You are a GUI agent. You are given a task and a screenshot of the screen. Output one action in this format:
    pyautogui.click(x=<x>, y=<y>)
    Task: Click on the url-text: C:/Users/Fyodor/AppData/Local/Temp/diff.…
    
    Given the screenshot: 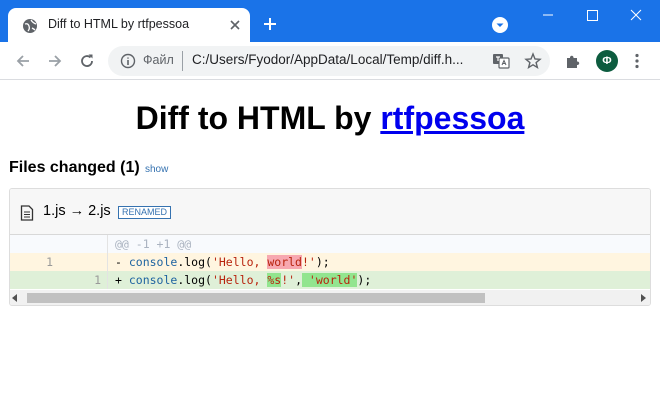 What is the action you would take?
    pyautogui.click(x=327, y=59)
    